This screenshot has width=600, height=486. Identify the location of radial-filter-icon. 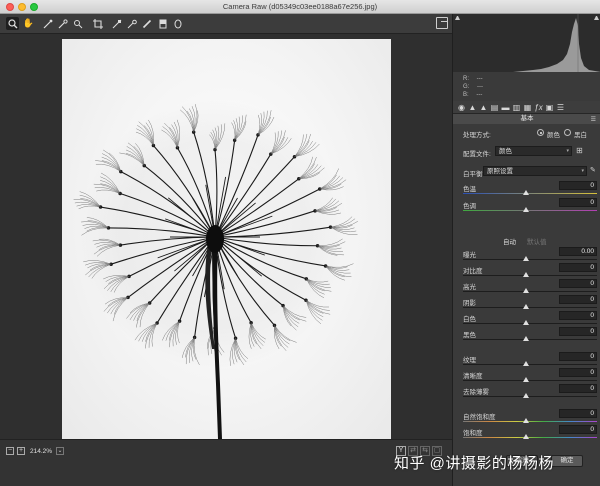
(177, 23).